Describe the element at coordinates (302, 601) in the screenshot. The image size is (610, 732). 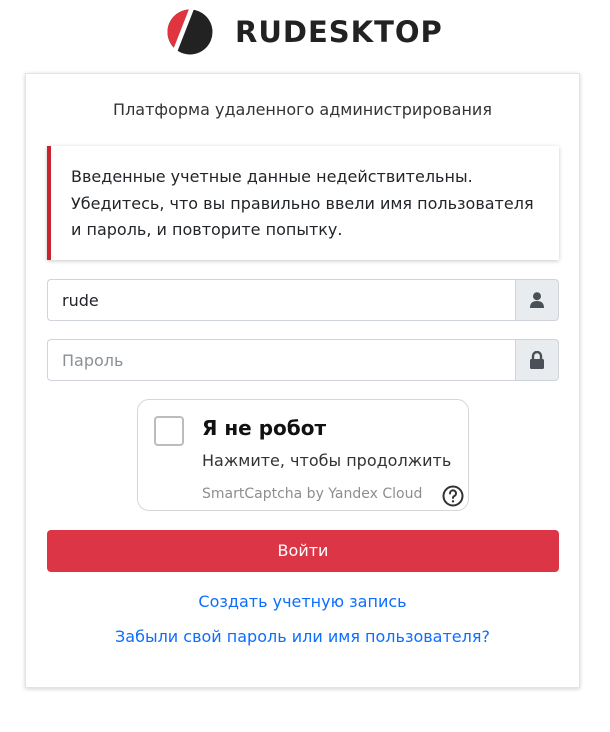
I see `register-link: Создать учетную запись` at that location.